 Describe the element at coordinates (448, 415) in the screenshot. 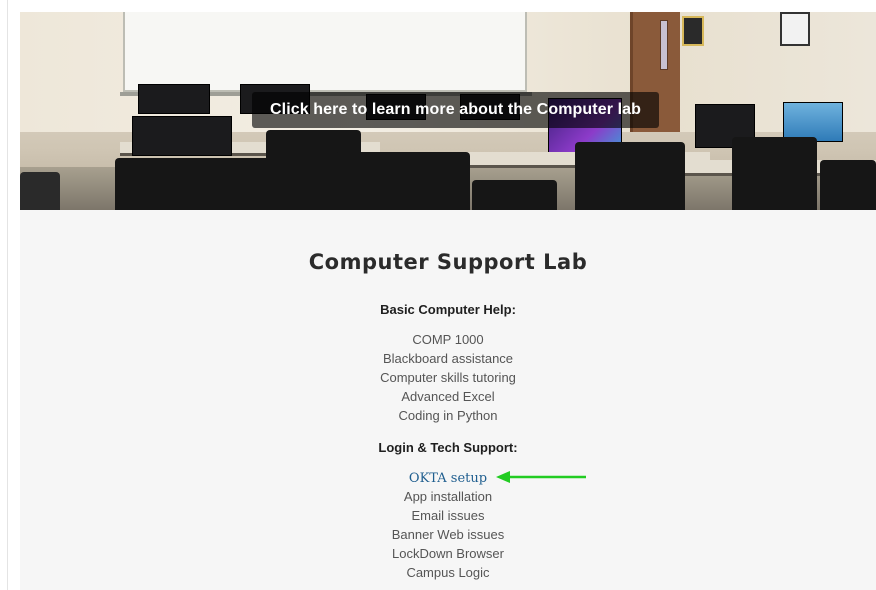

I see `list-item: Coding in Python` at that location.